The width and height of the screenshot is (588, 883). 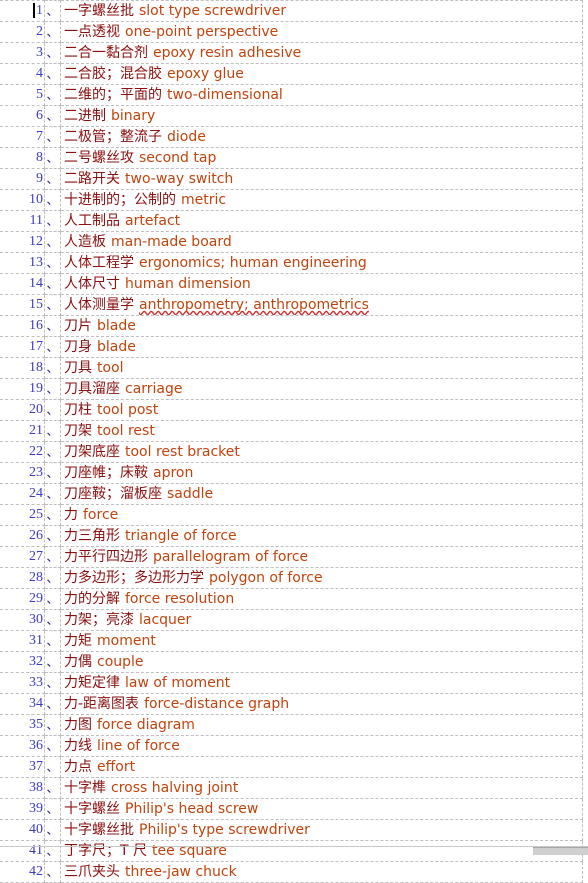 I want to click on table-row: 28、力多边形；多边形力学 polygon of force, so click(x=291, y=578).